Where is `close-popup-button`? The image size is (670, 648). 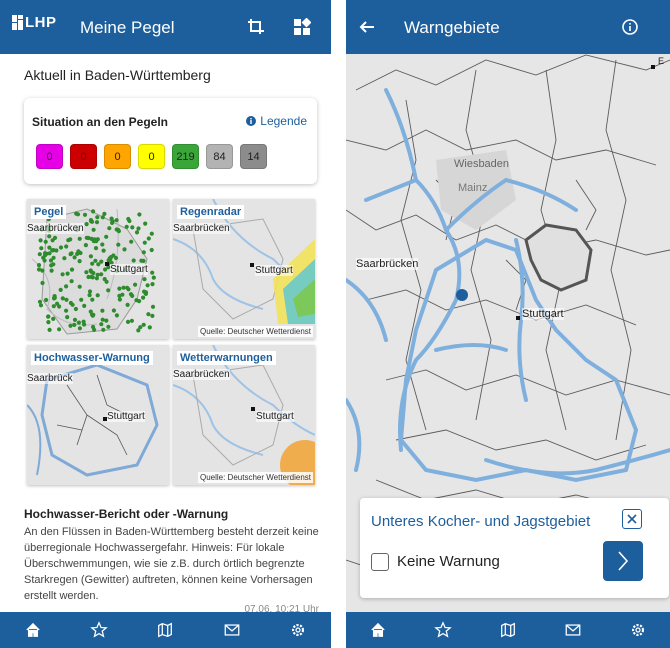
close-popup-button is located at coordinates (632, 519).